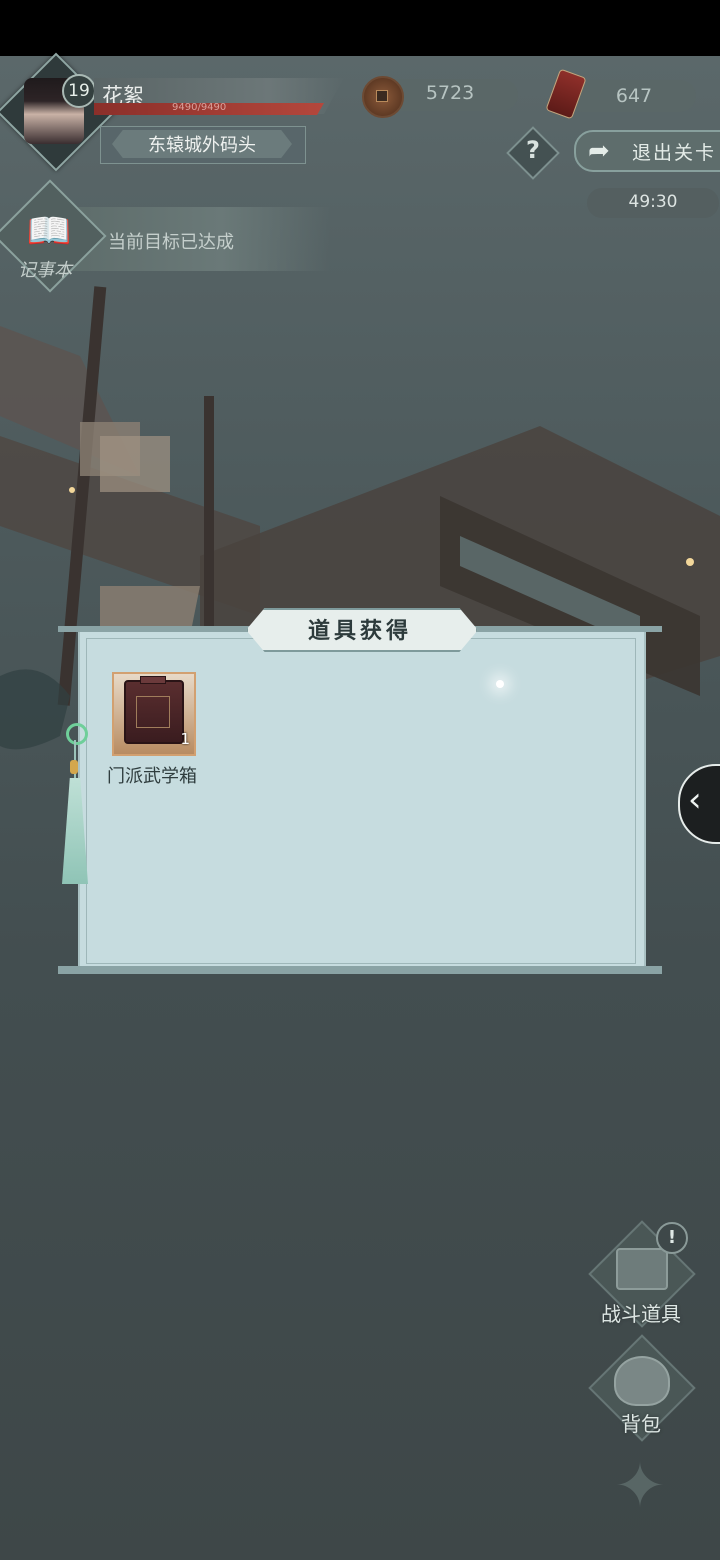 The height and width of the screenshot is (1560, 720). I want to click on item-name: 门派武学箱, so click(152, 776).